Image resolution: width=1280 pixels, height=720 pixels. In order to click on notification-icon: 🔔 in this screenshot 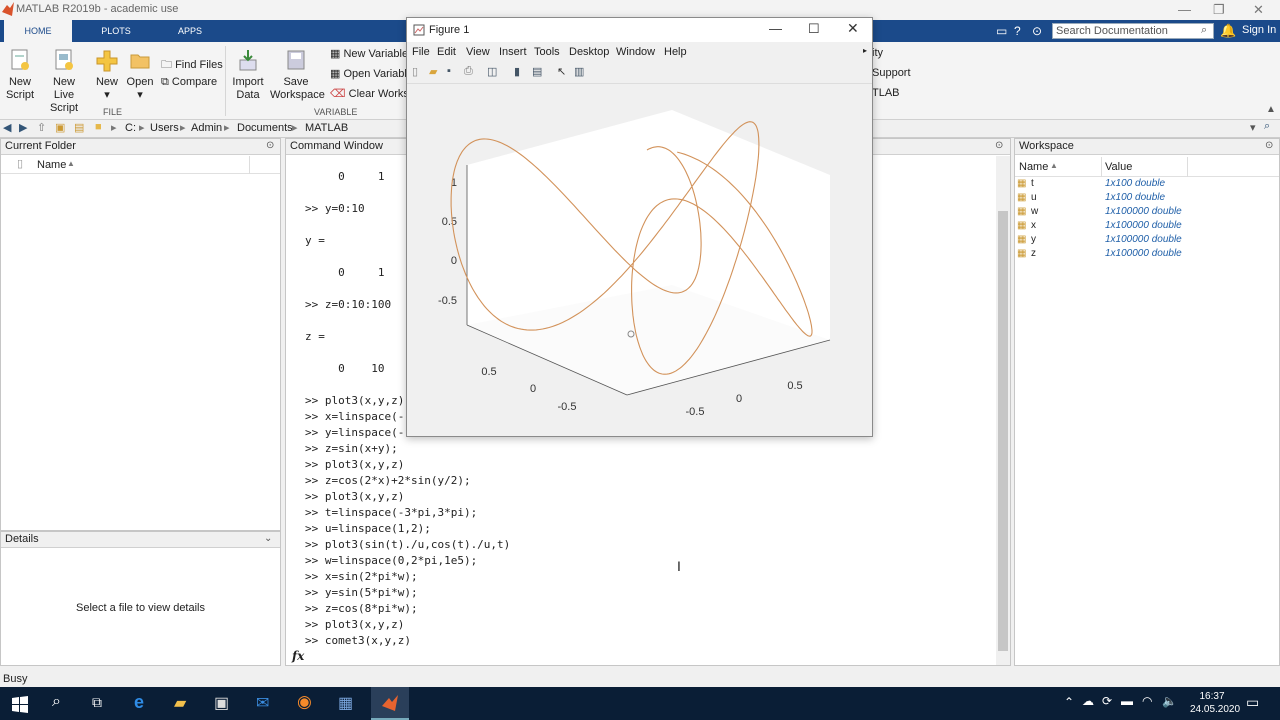, I will do `click(1228, 31)`.